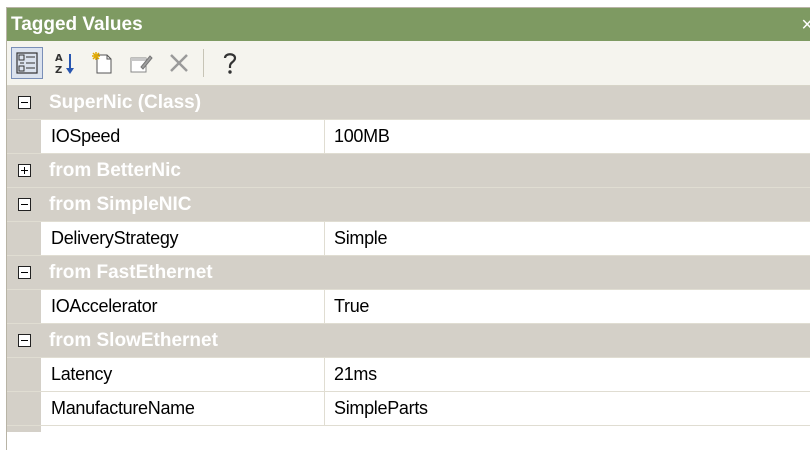 The image size is (810, 450). What do you see at coordinates (408, 24) in the screenshot?
I see `window-titlebar: Tagged Values ×` at bounding box center [408, 24].